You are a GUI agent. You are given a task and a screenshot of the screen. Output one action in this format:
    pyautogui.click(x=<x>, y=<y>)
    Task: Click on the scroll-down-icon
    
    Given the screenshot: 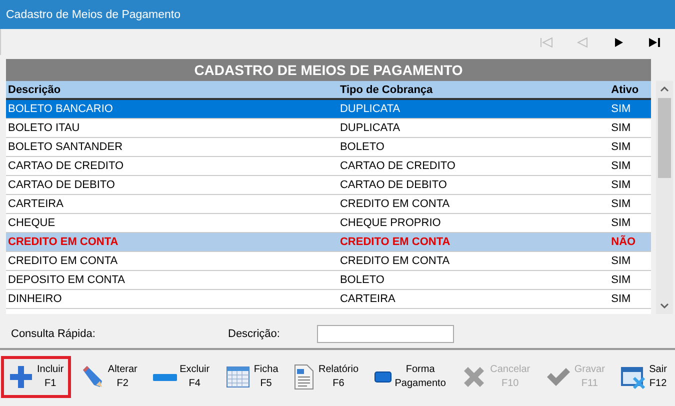 What is the action you would take?
    pyautogui.click(x=664, y=306)
    